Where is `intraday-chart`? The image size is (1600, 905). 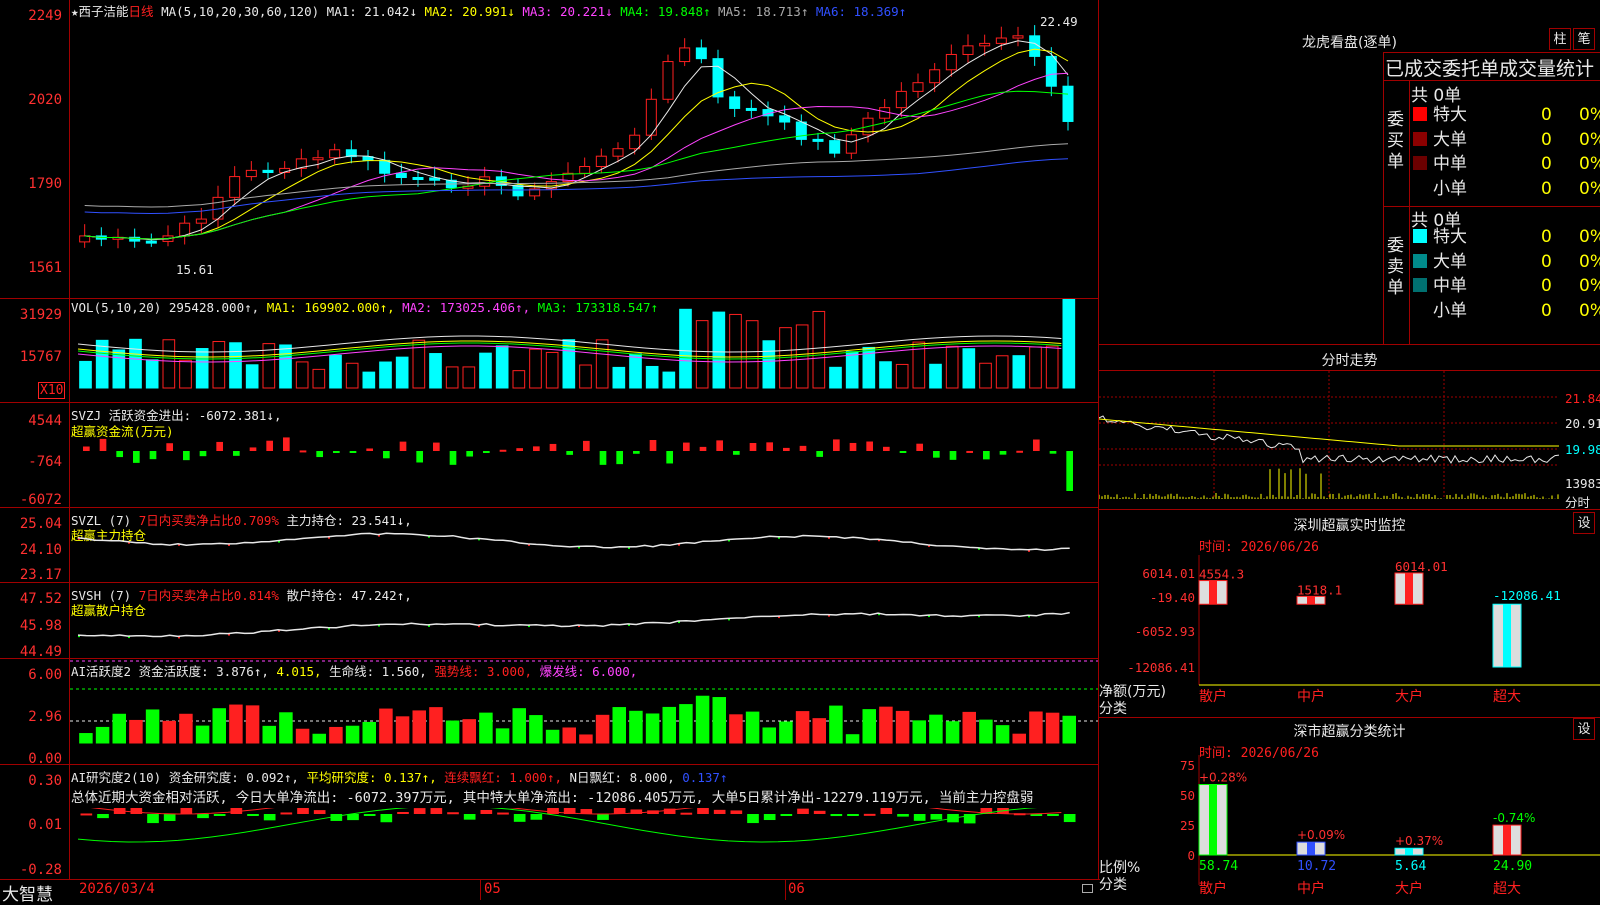
intraday-chart is located at coordinates (1349, 440).